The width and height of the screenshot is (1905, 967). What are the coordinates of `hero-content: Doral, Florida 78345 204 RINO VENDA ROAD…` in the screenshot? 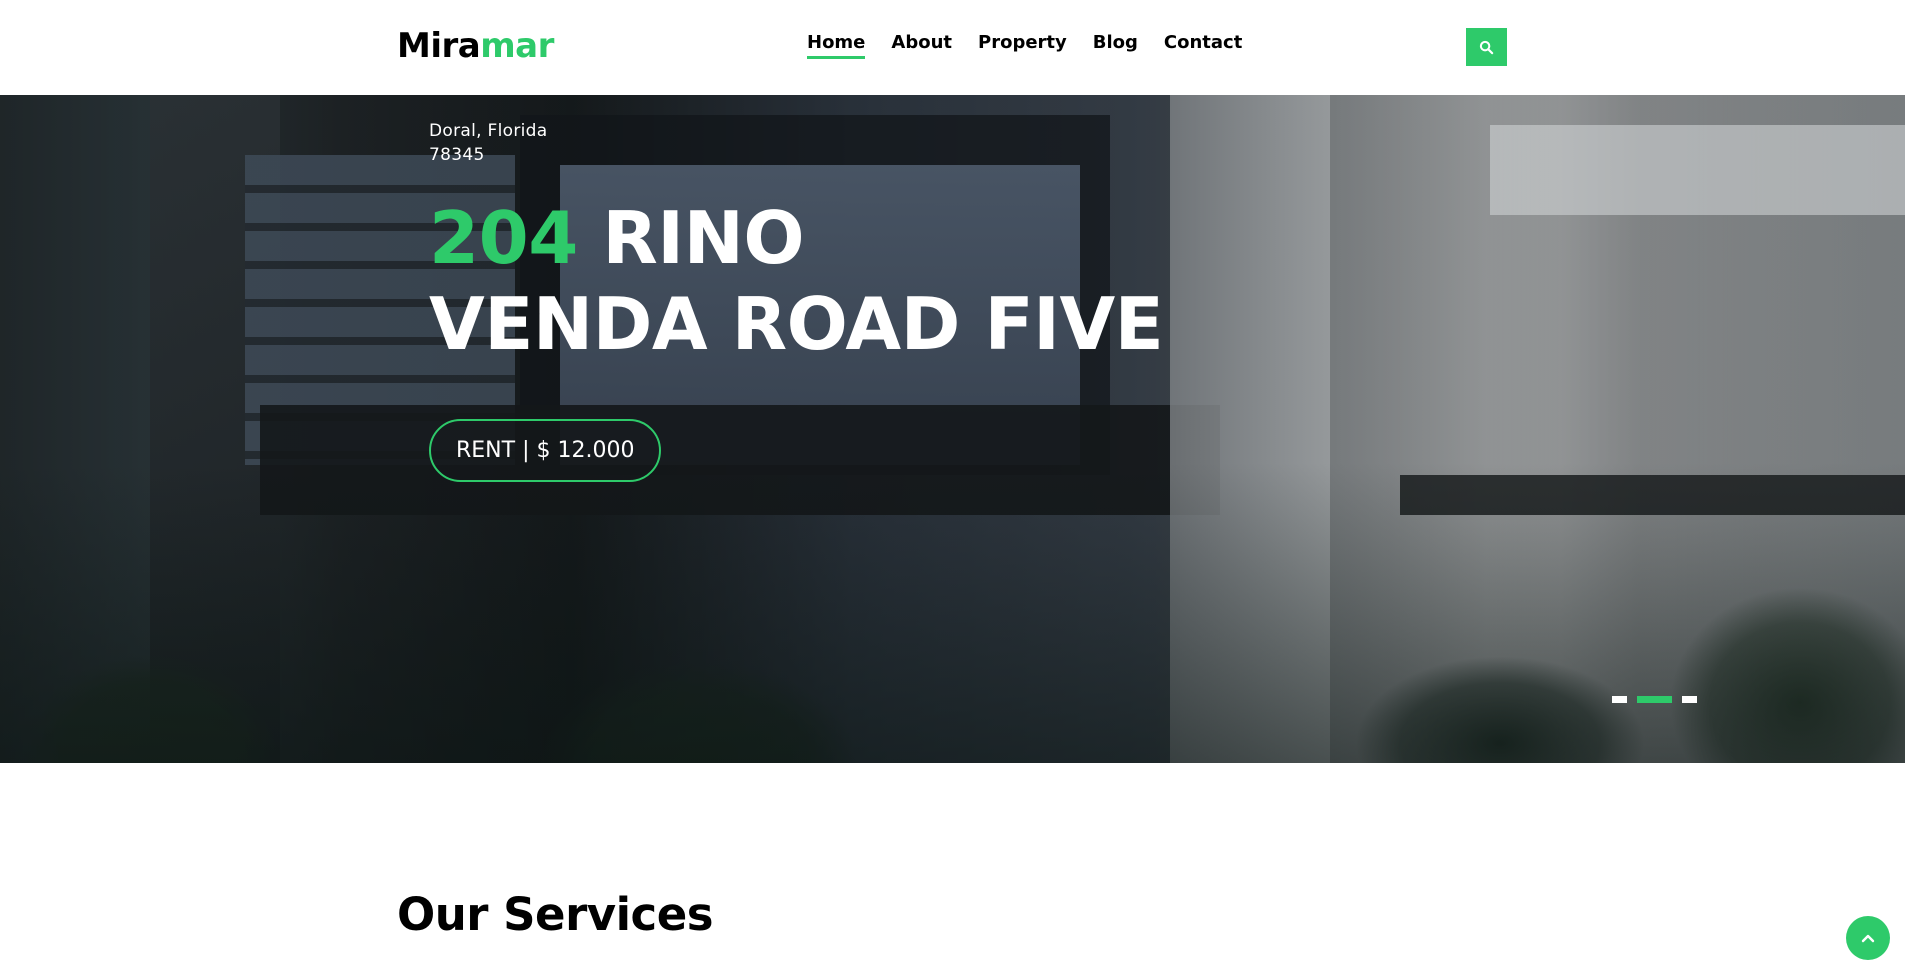 It's located at (796, 300).